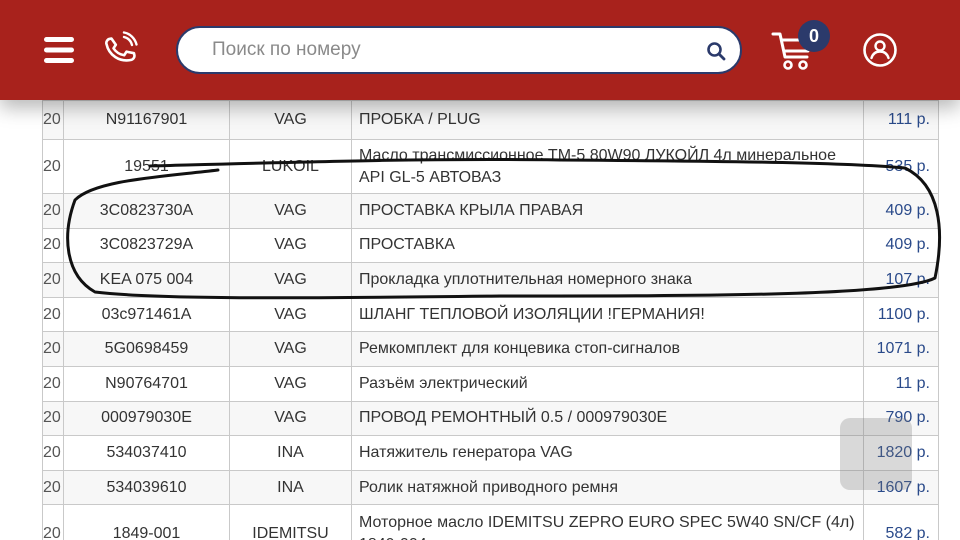 The width and height of the screenshot is (960, 540). What do you see at coordinates (290, 166) in the screenshot?
I see `row-brand: LUKOIL` at bounding box center [290, 166].